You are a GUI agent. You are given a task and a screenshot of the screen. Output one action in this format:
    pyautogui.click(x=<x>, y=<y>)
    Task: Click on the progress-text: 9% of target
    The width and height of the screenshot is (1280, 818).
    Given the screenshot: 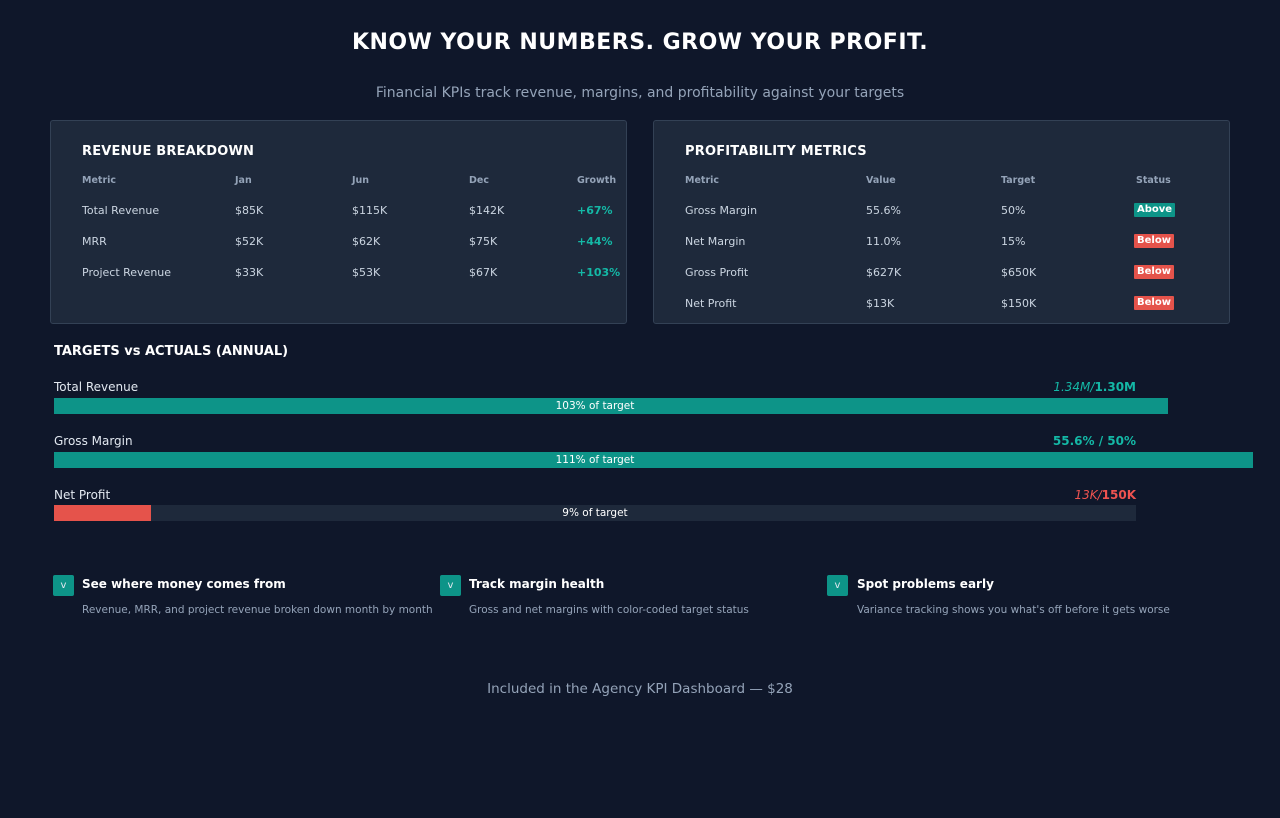 What is the action you would take?
    pyautogui.click(x=595, y=513)
    